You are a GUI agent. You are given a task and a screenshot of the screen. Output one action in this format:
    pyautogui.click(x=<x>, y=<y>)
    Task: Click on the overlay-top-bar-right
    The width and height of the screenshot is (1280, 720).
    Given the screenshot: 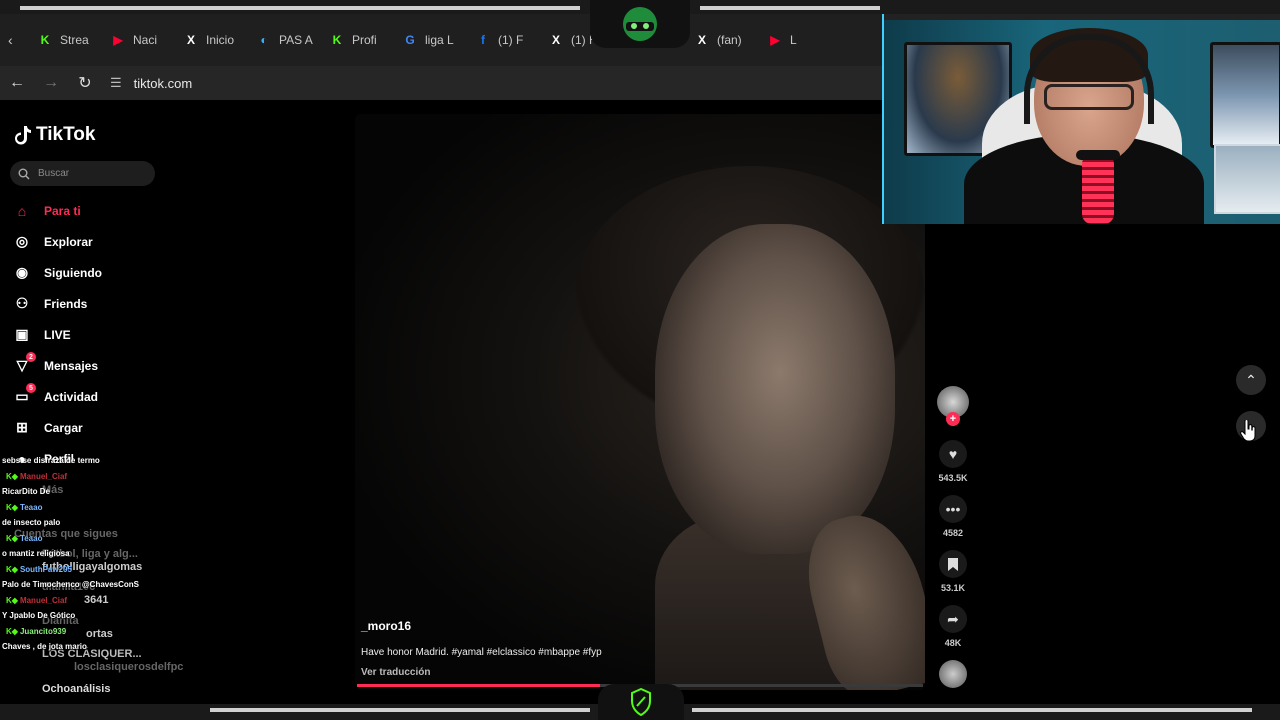 What is the action you would take?
    pyautogui.click(x=790, y=8)
    